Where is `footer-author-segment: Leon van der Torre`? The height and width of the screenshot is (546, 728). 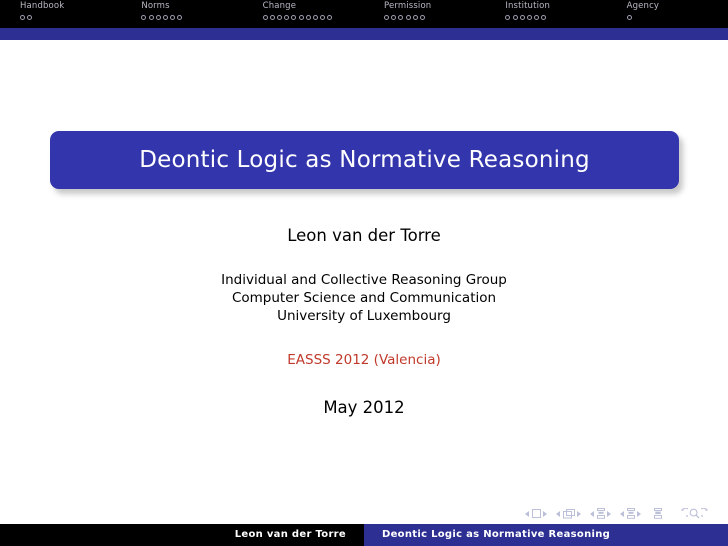 footer-author-segment: Leon van der Torre is located at coordinates (182, 535).